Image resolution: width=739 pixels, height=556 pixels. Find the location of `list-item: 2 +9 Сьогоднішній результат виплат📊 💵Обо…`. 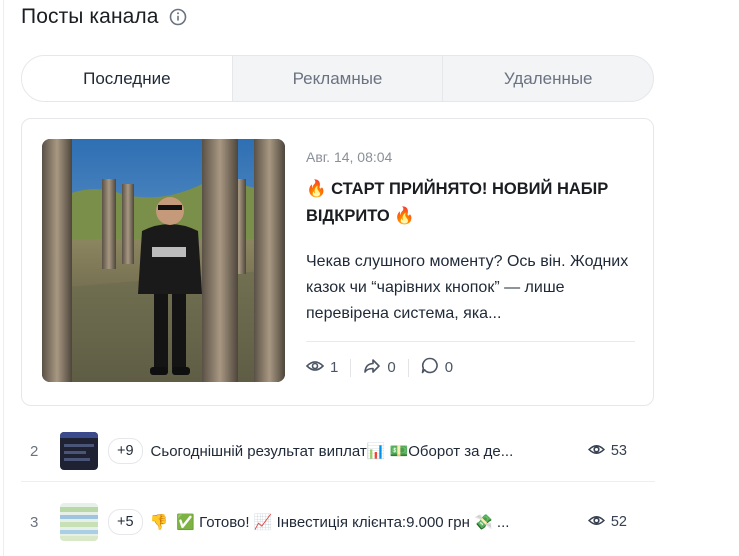

list-item: 2 +9 Сьогоднішній результат виплат📊 💵Обо… is located at coordinates (338, 451).